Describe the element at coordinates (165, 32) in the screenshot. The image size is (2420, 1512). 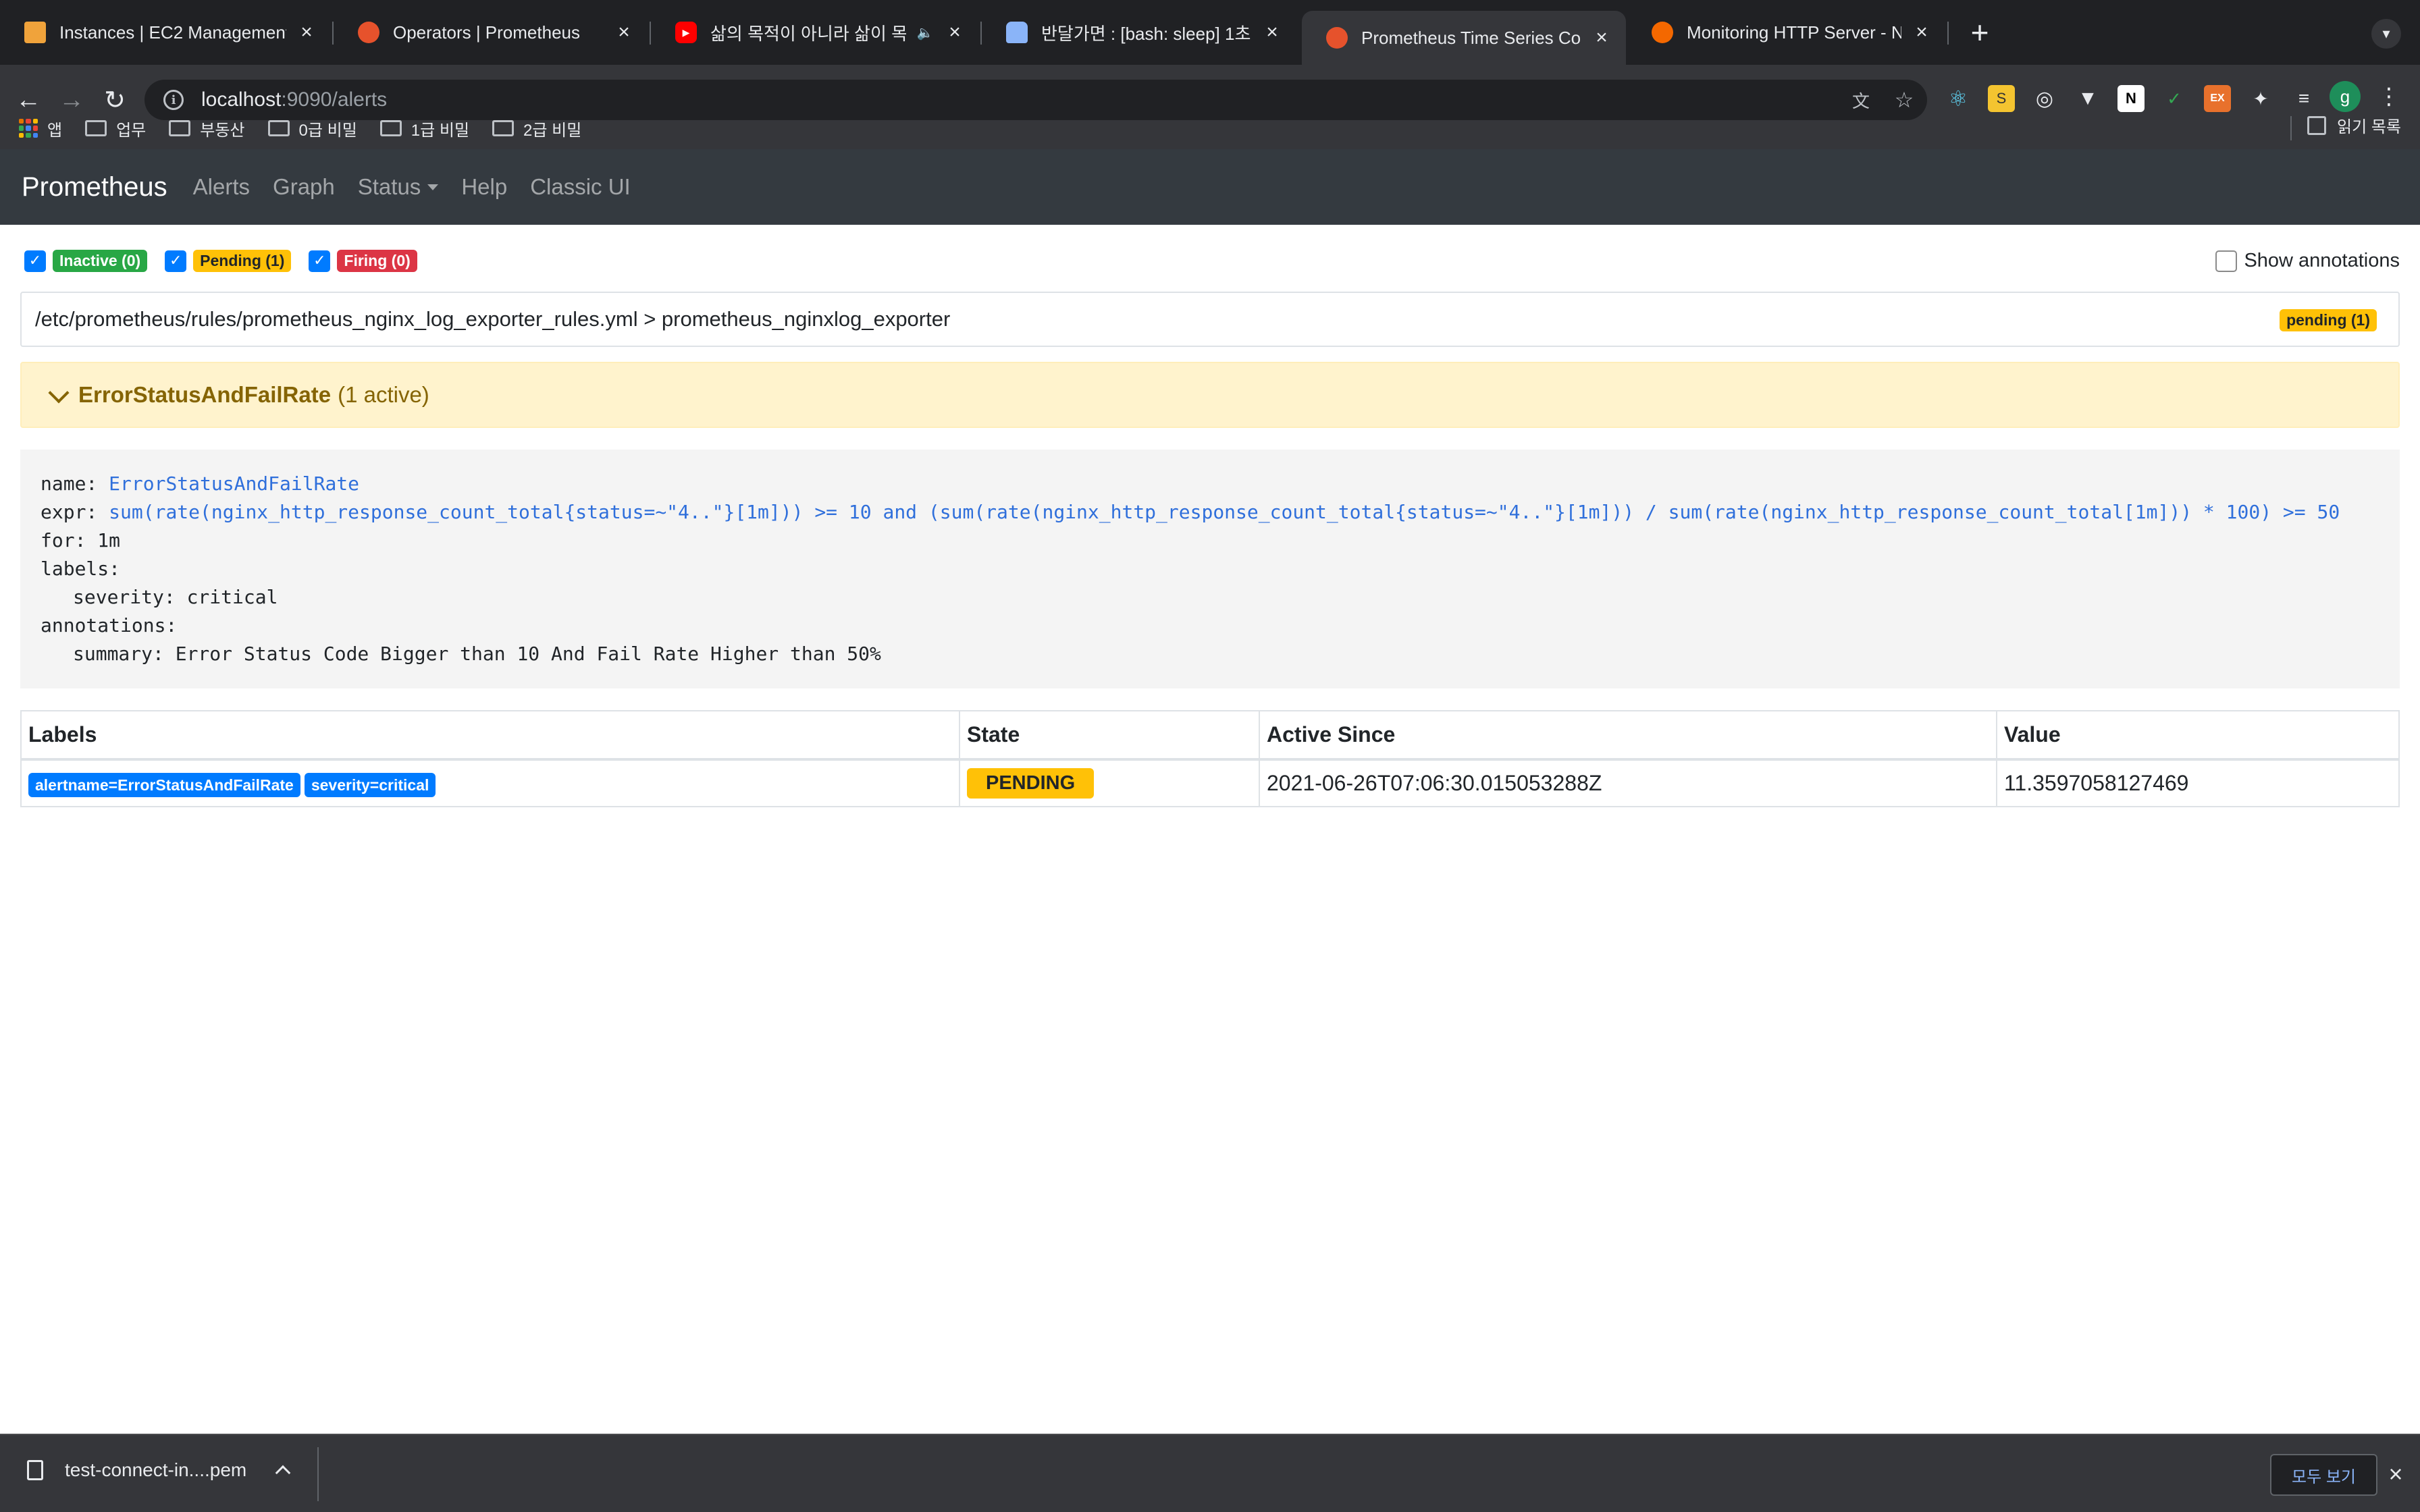
I see `tab-ec2-instances: Instances | EC2 Management Cons ×` at that location.